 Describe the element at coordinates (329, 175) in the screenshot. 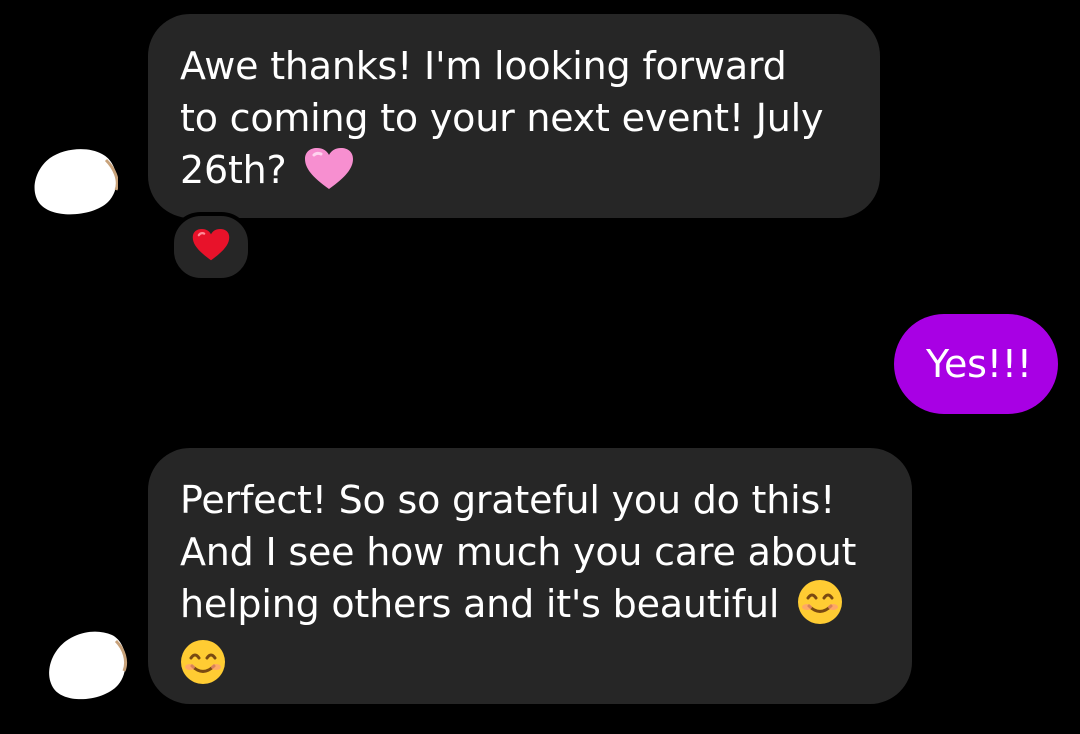

I see `pink-heart-icon` at that location.